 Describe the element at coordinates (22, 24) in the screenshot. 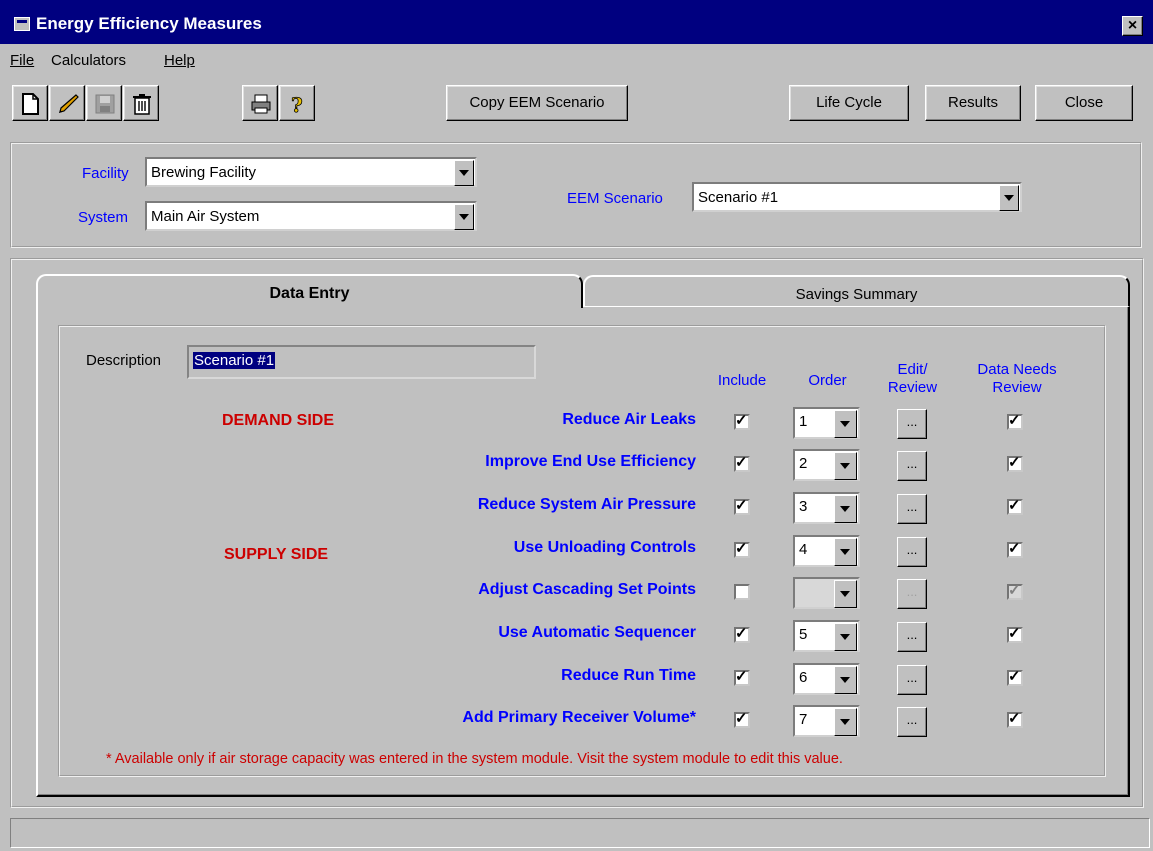

I see `app-window-icon` at that location.